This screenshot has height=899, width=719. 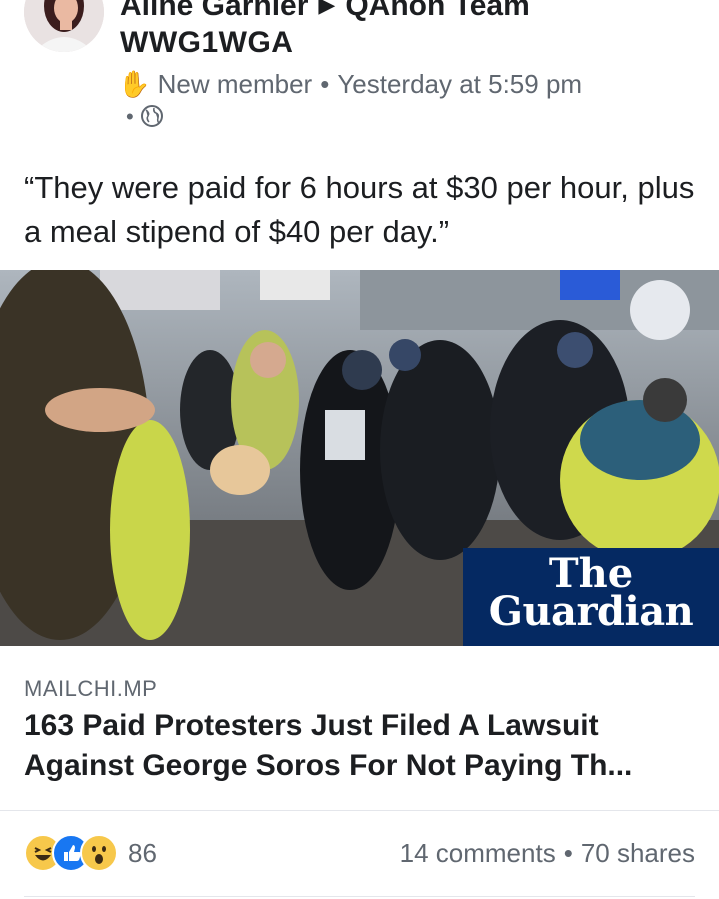 I want to click on engagement-stats: 14 comments • 70 shares, so click(x=547, y=853).